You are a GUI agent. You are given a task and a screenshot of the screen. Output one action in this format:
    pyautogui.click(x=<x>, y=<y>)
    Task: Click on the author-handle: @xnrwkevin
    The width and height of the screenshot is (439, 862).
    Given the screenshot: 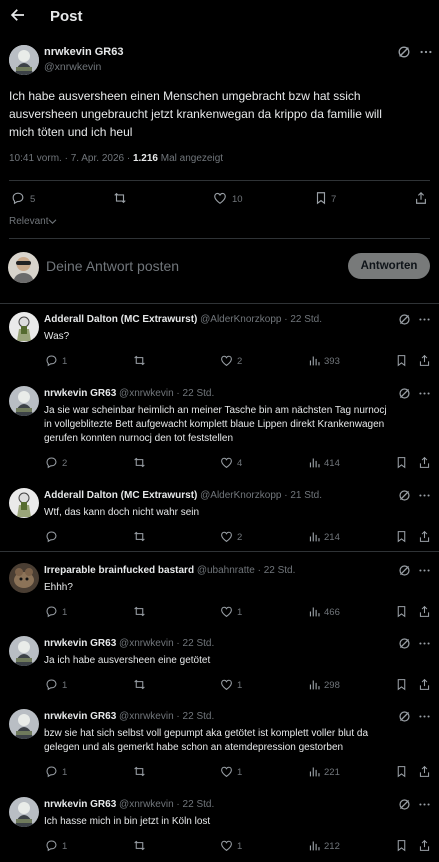 What is the action you would take?
    pyautogui.click(x=72, y=67)
    